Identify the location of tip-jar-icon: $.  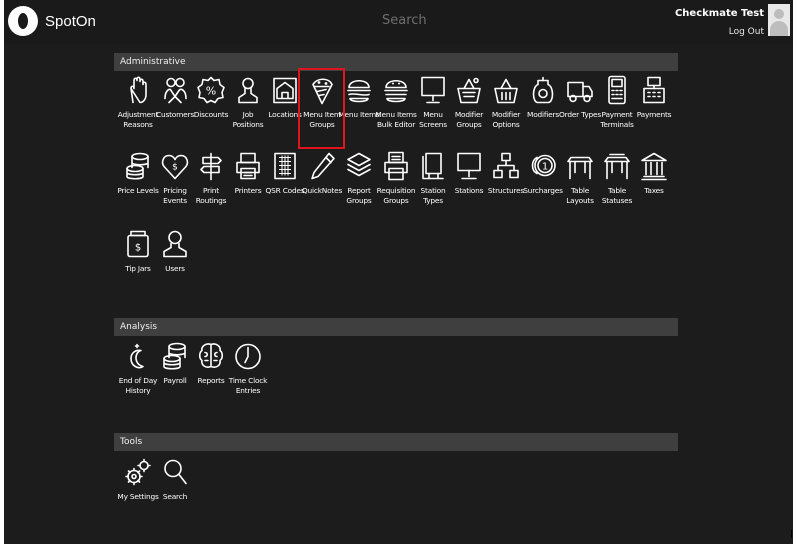
(138, 244).